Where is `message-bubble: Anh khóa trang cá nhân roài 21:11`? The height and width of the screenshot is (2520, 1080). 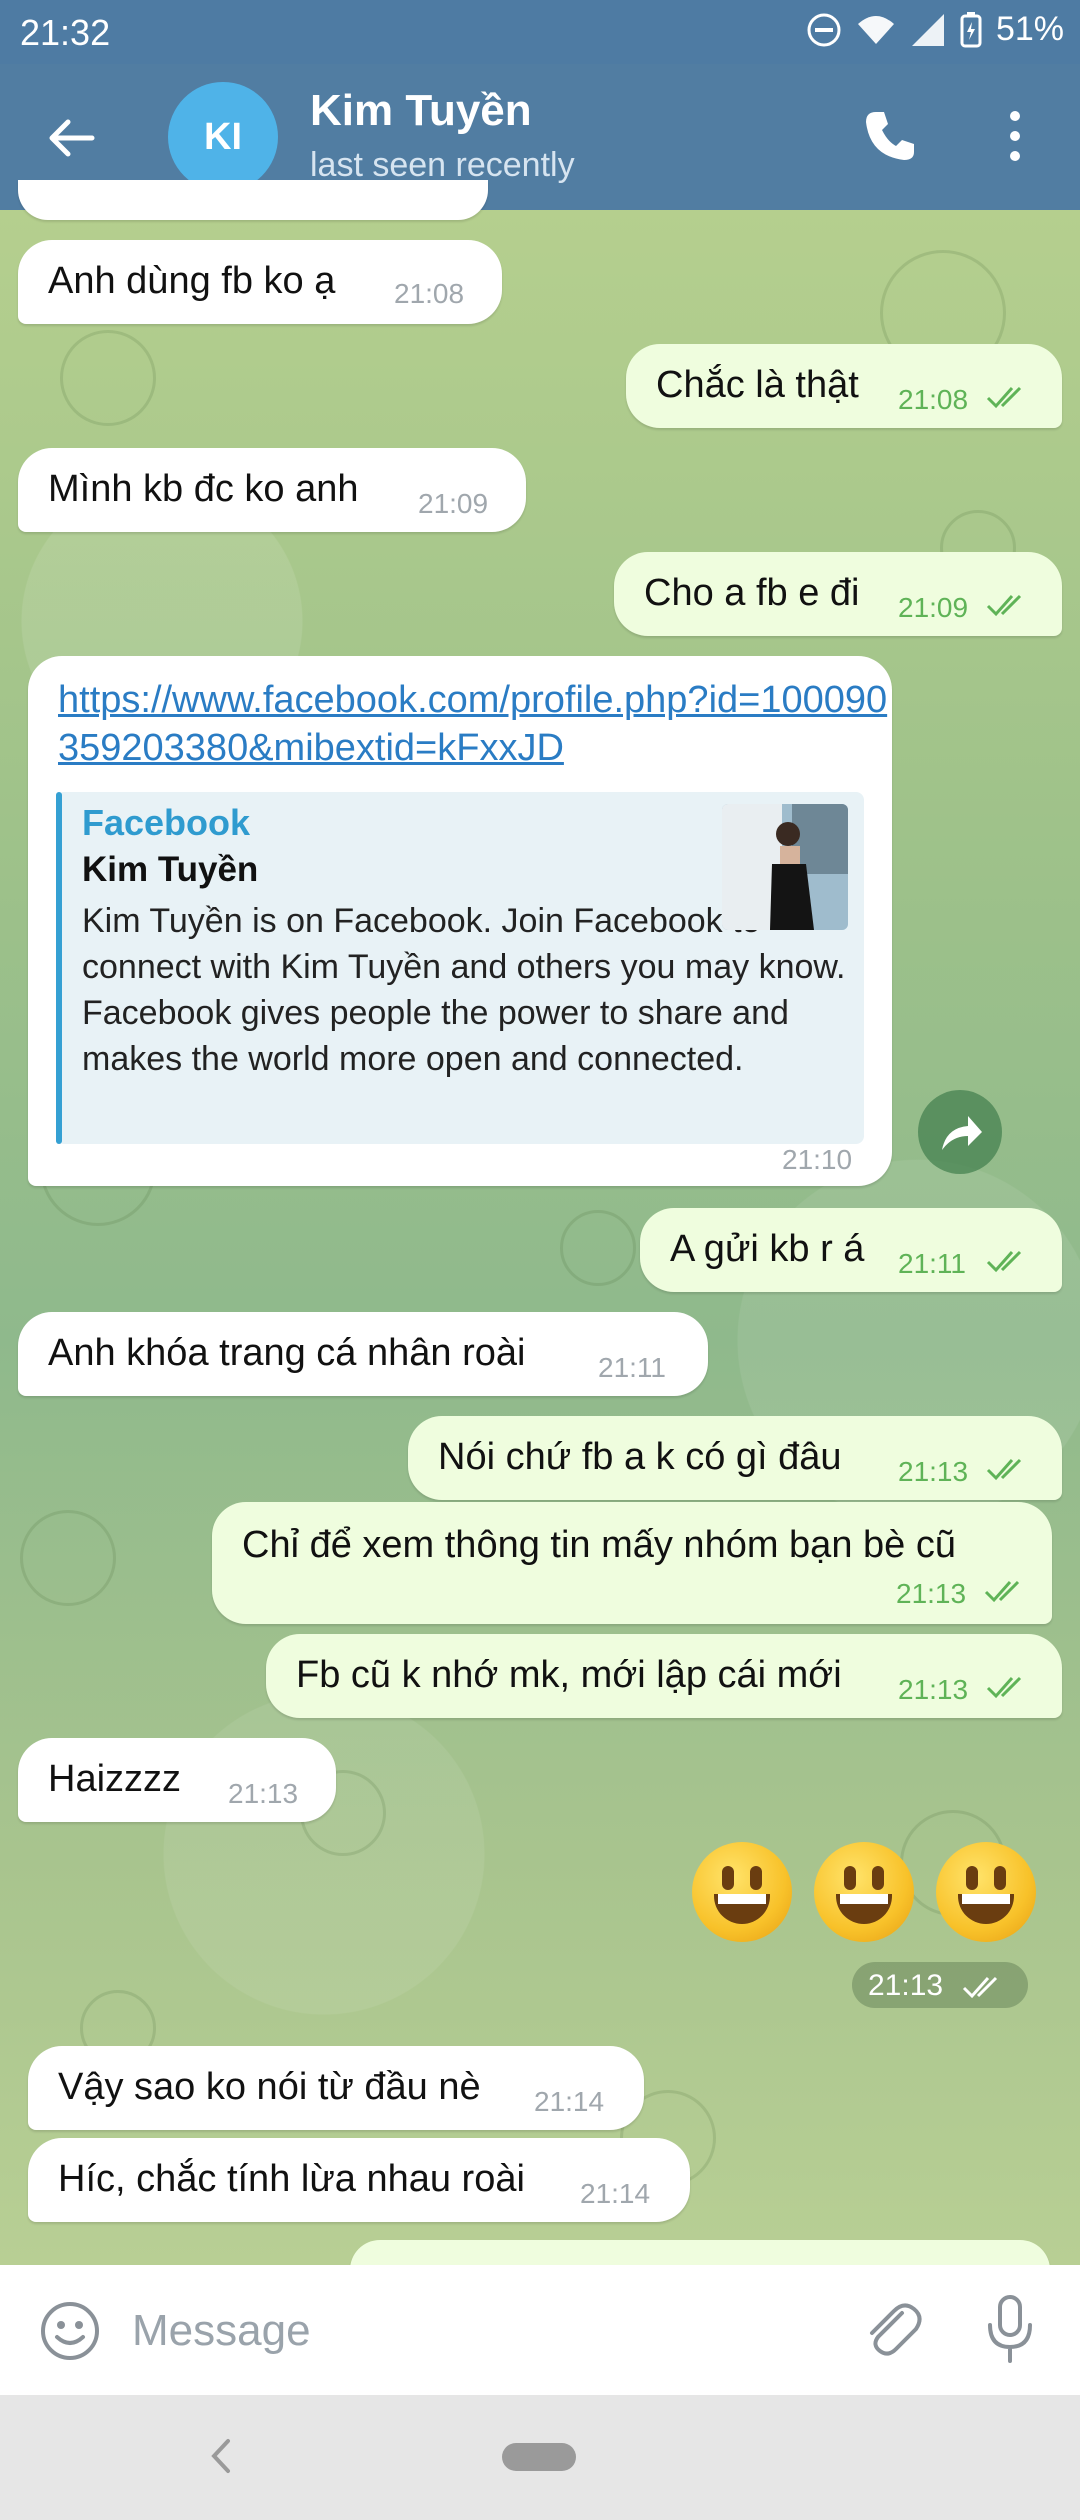 message-bubble: Anh khóa trang cá nhân roài 21:11 is located at coordinates (363, 1354).